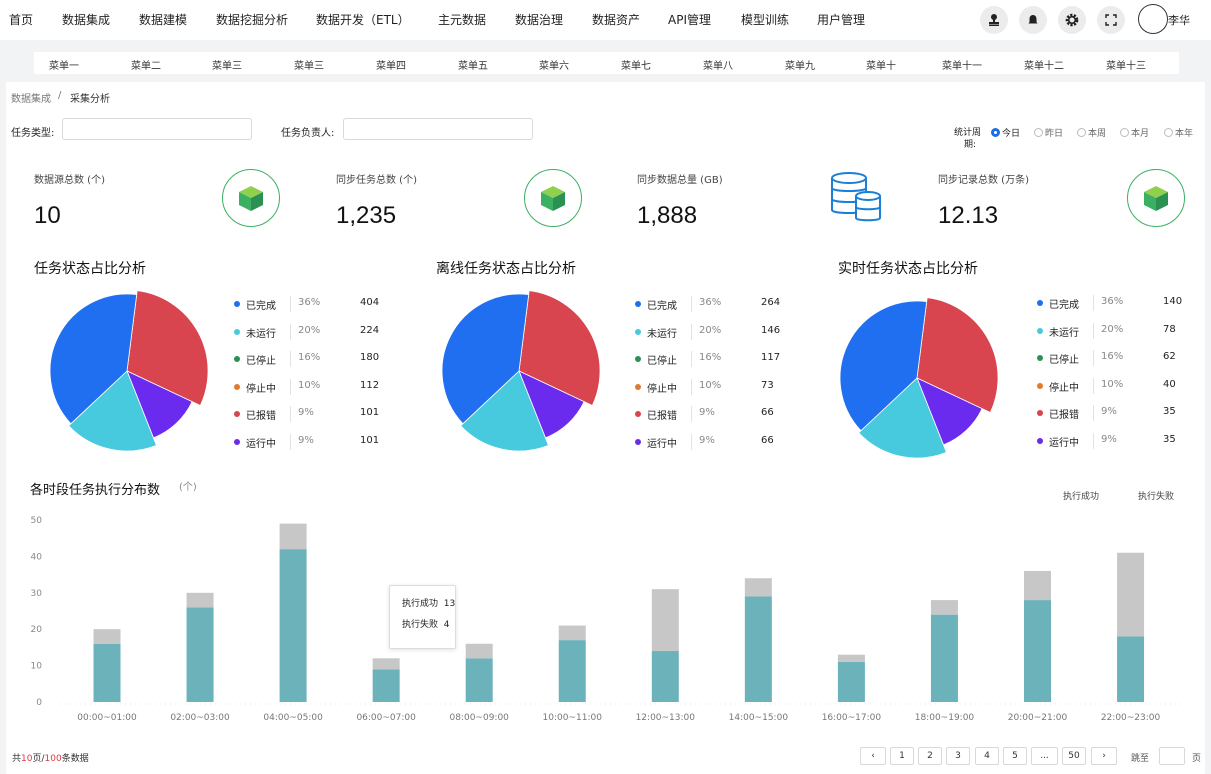 Image resolution: width=1211 pixels, height=774 pixels. Describe the element at coordinates (873, 756) in the screenshot. I see `pagination-prev-button: ‹` at that location.